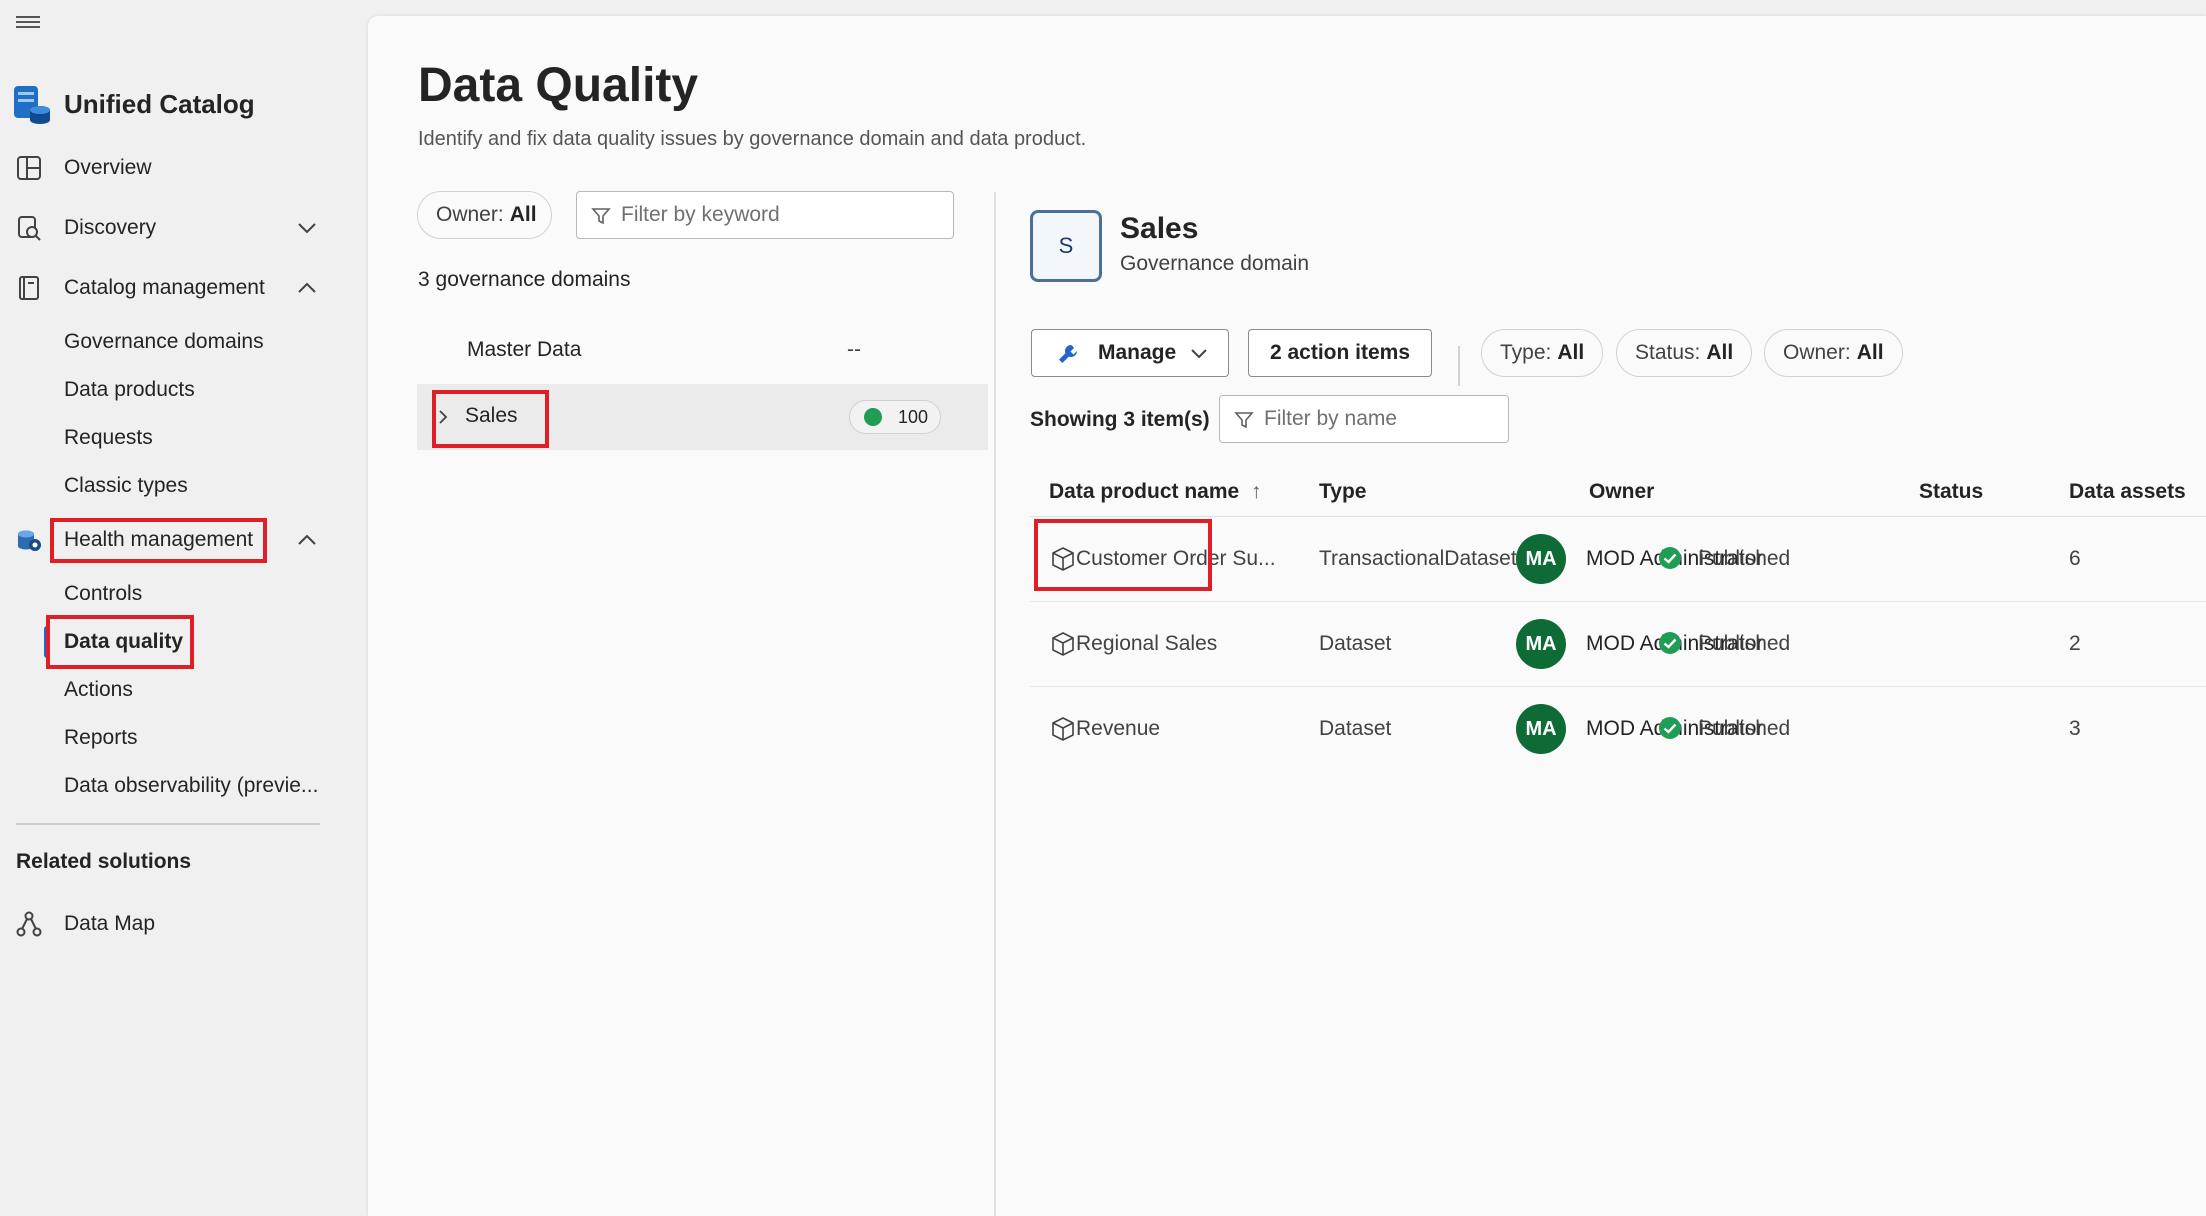 The image size is (2206, 1216). What do you see at coordinates (558, 85) in the screenshot?
I see `page-title: Data Quality` at bounding box center [558, 85].